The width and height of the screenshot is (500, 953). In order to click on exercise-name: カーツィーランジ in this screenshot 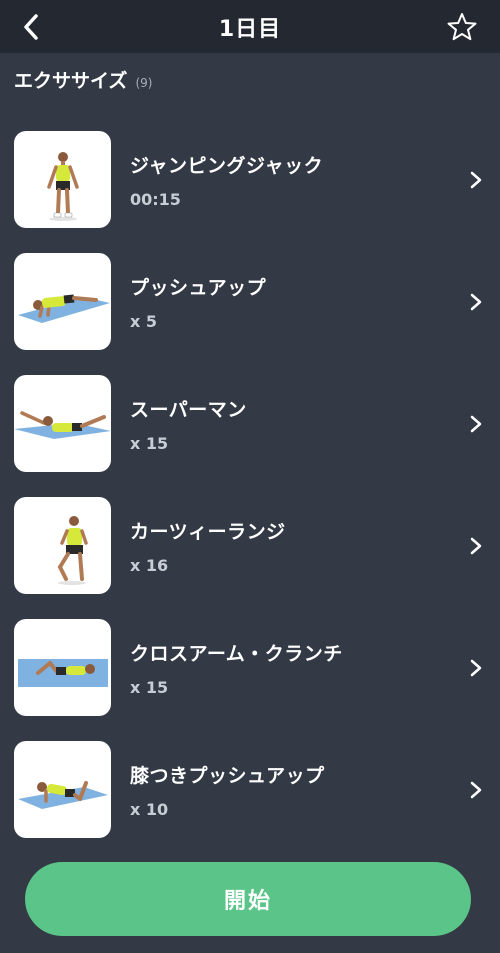, I will do `click(208, 532)`.